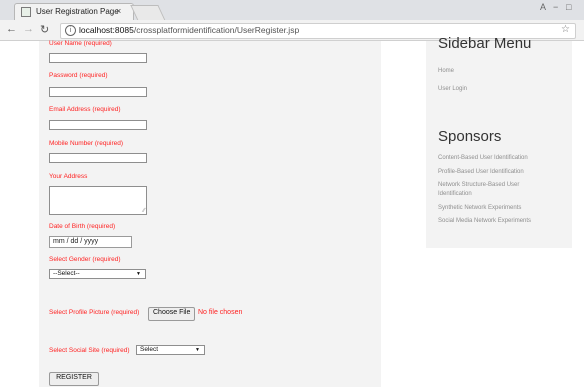 This screenshot has height=387, width=584. I want to click on bookmark-star-icon: ☆, so click(565, 29).